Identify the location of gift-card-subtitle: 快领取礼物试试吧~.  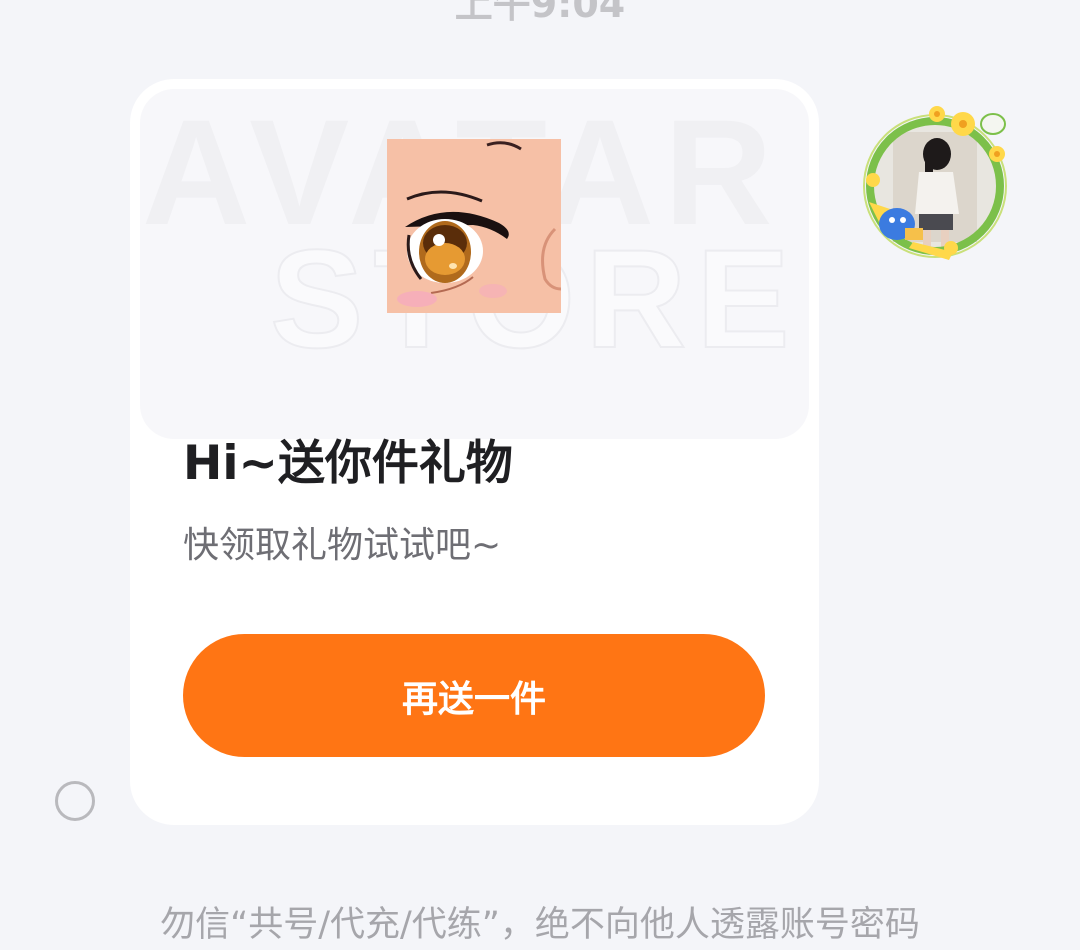
(342, 545).